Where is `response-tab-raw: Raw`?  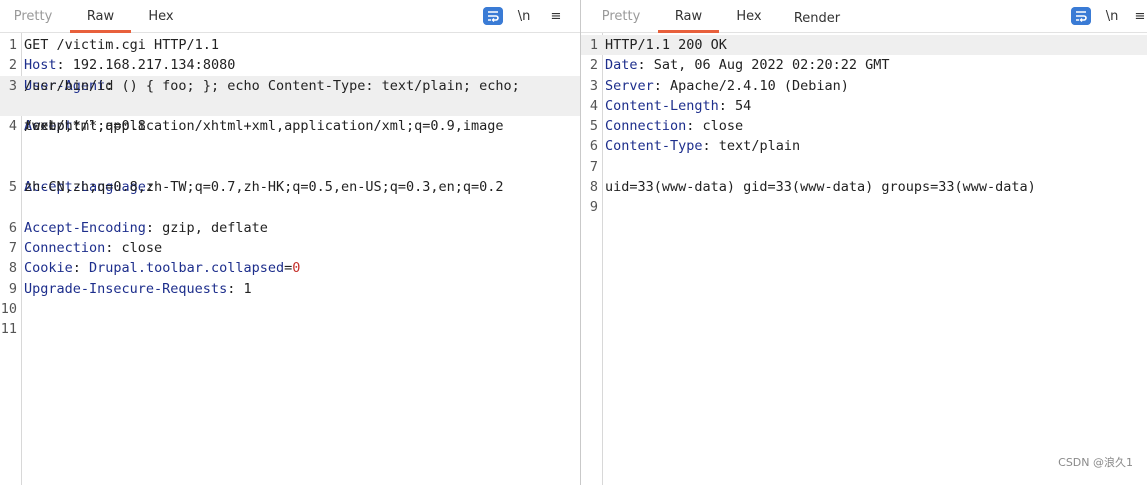 response-tab-raw: Raw is located at coordinates (688, 21).